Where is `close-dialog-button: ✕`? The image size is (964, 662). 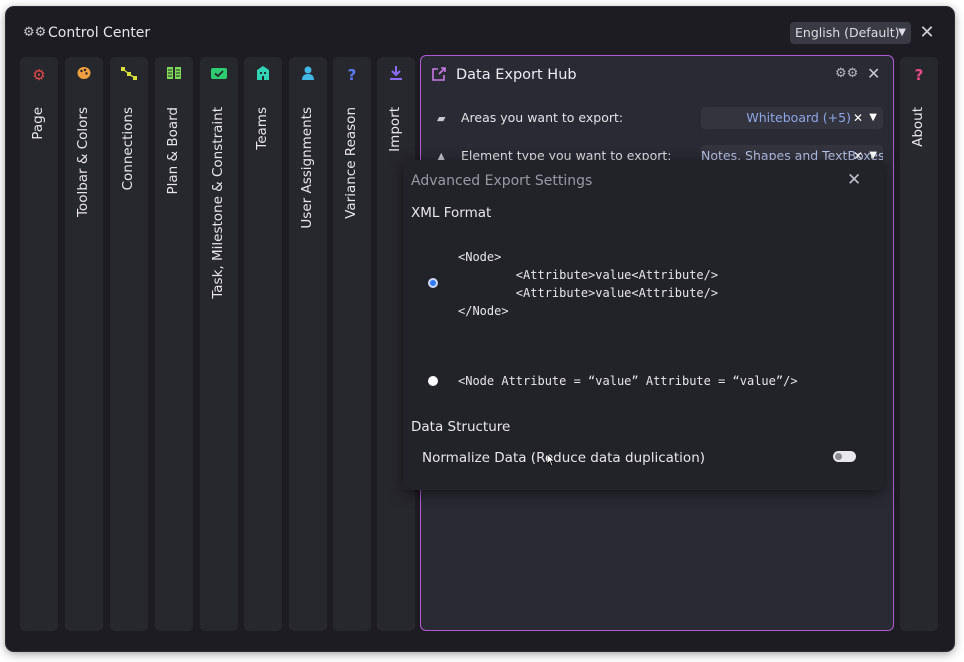
close-dialog-button: ✕ is located at coordinates (854, 180).